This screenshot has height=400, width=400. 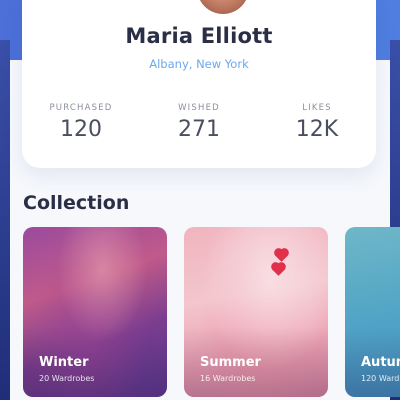 I want to click on left-edge, so click(x=5, y=220).